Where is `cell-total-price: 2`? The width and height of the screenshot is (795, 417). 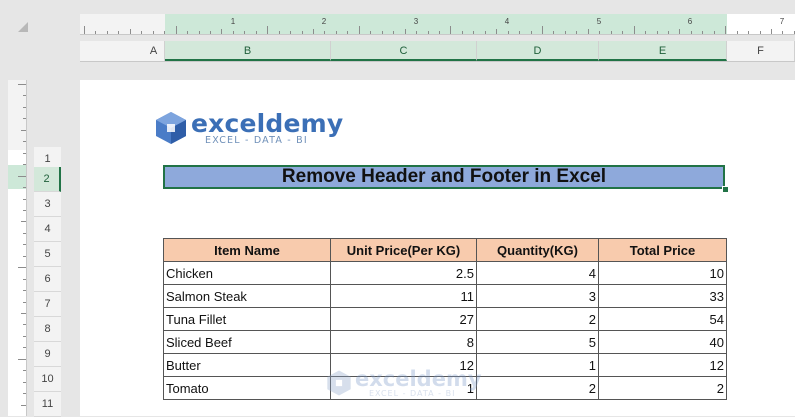 cell-total-price: 2 is located at coordinates (662, 388).